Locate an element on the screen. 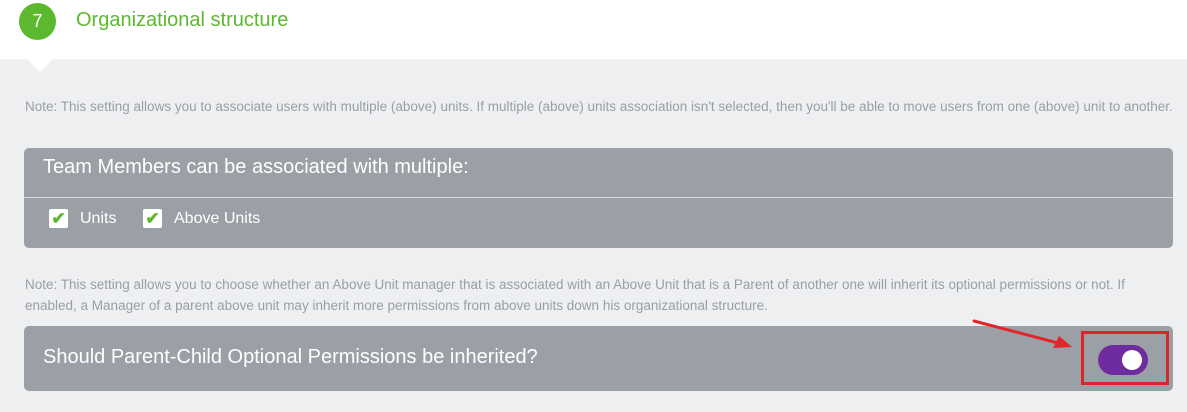 Image resolution: width=1187 pixels, height=412 pixels. units-checkbox-label: Units is located at coordinates (98, 218).